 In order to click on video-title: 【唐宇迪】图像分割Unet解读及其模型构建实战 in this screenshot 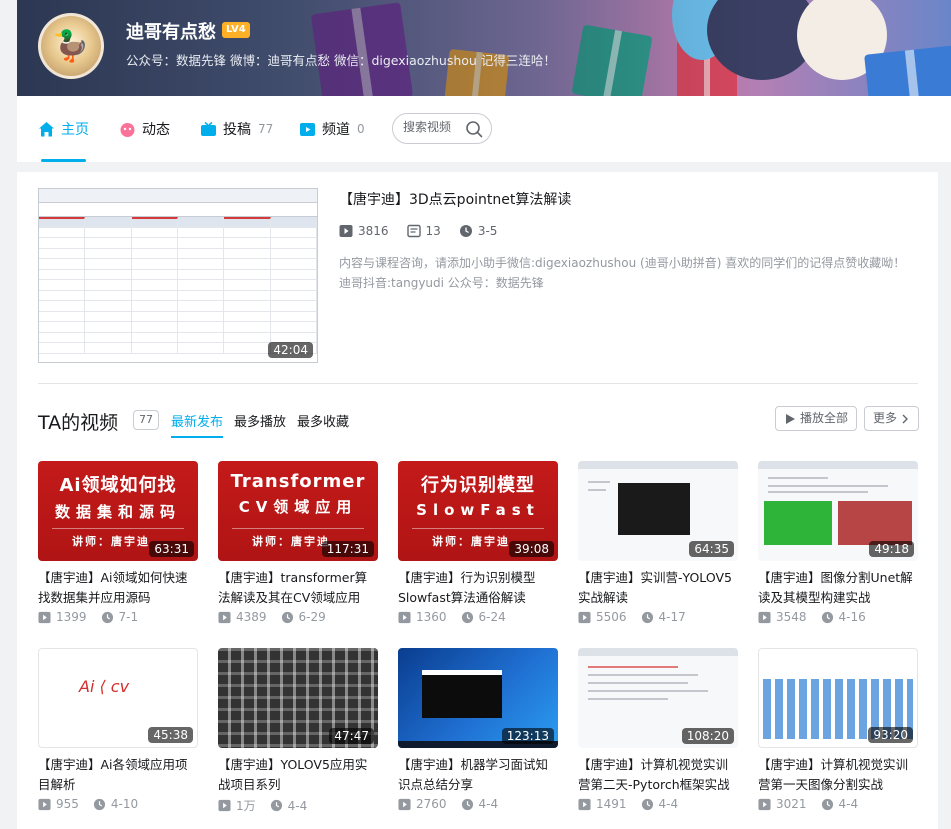, I will do `click(838, 588)`.